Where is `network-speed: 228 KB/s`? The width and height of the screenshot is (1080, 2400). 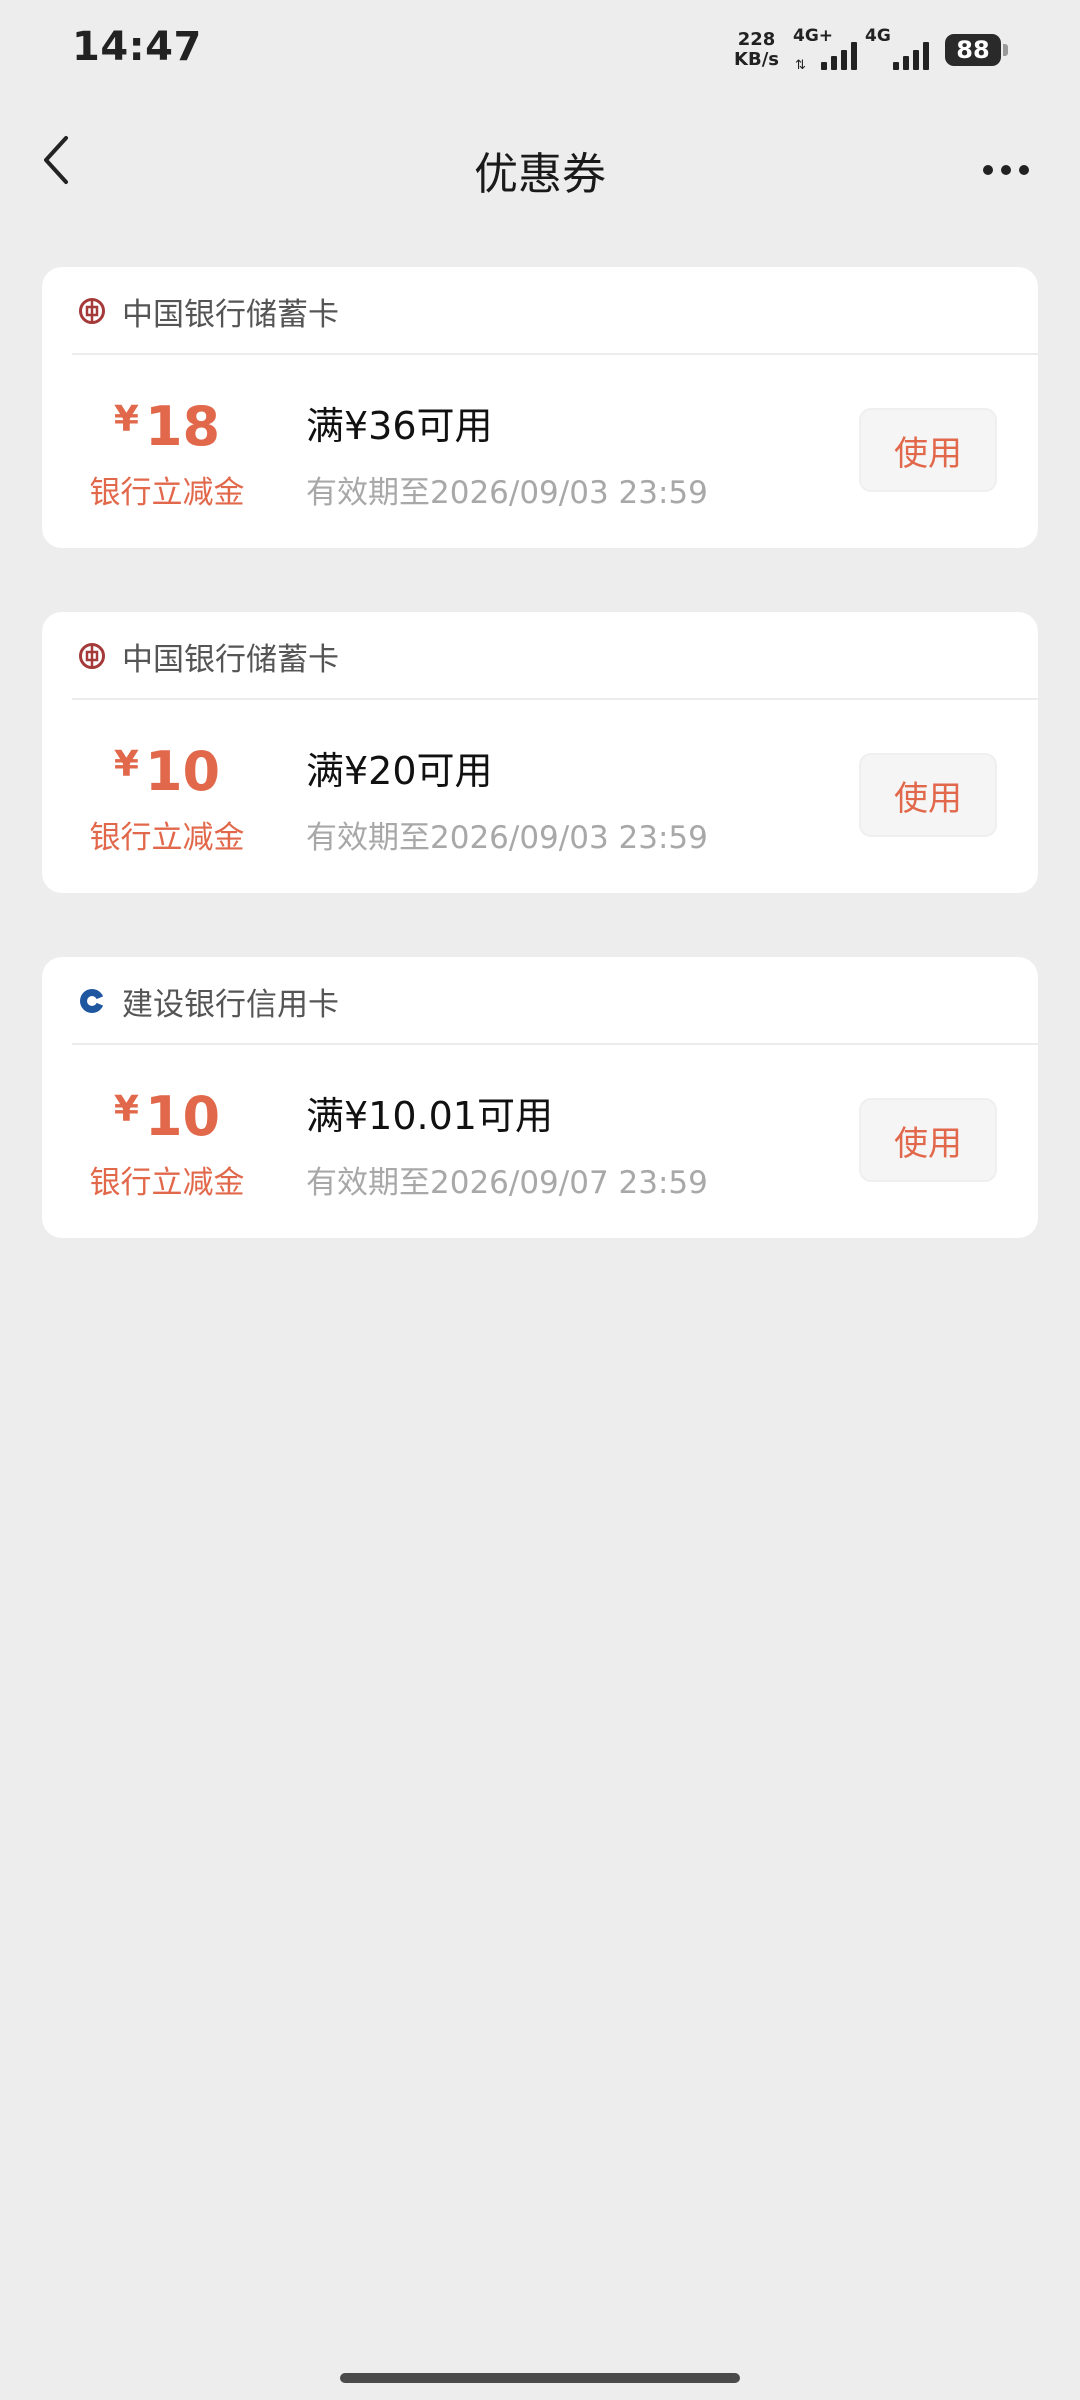 network-speed: 228 KB/s is located at coordinates (756, 50).